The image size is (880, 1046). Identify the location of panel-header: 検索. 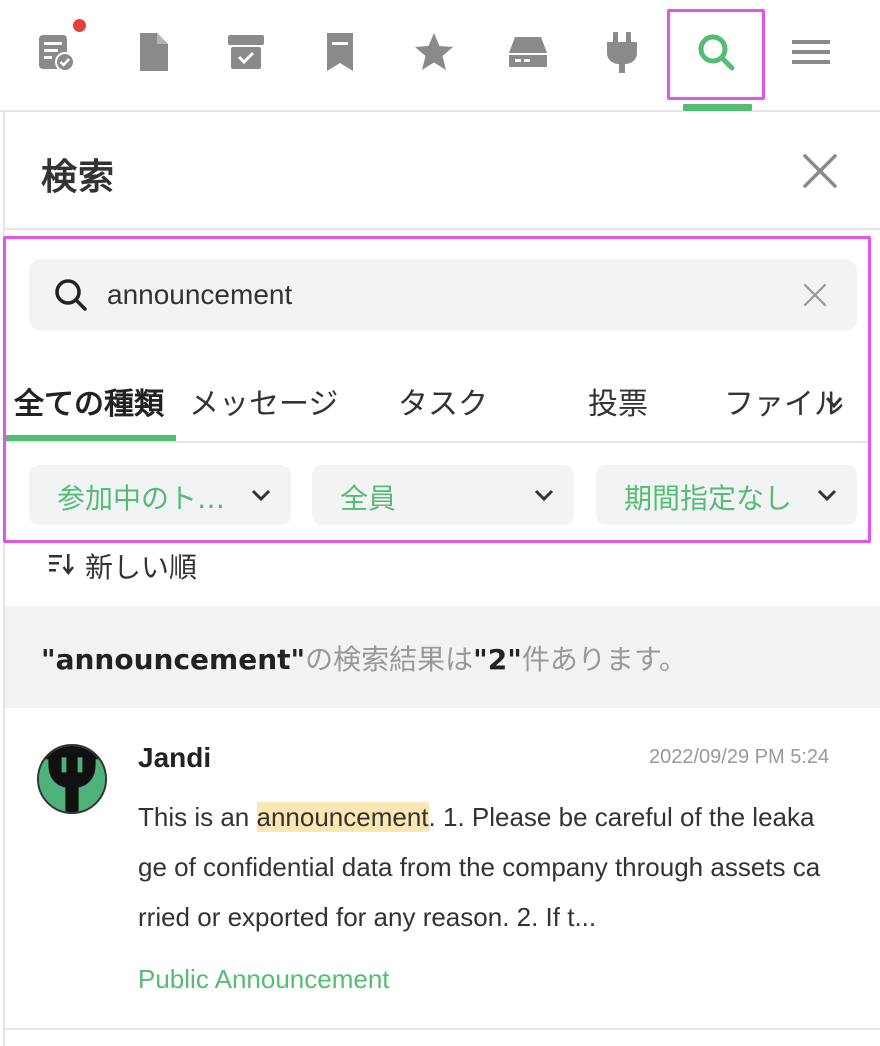
(442, 171).